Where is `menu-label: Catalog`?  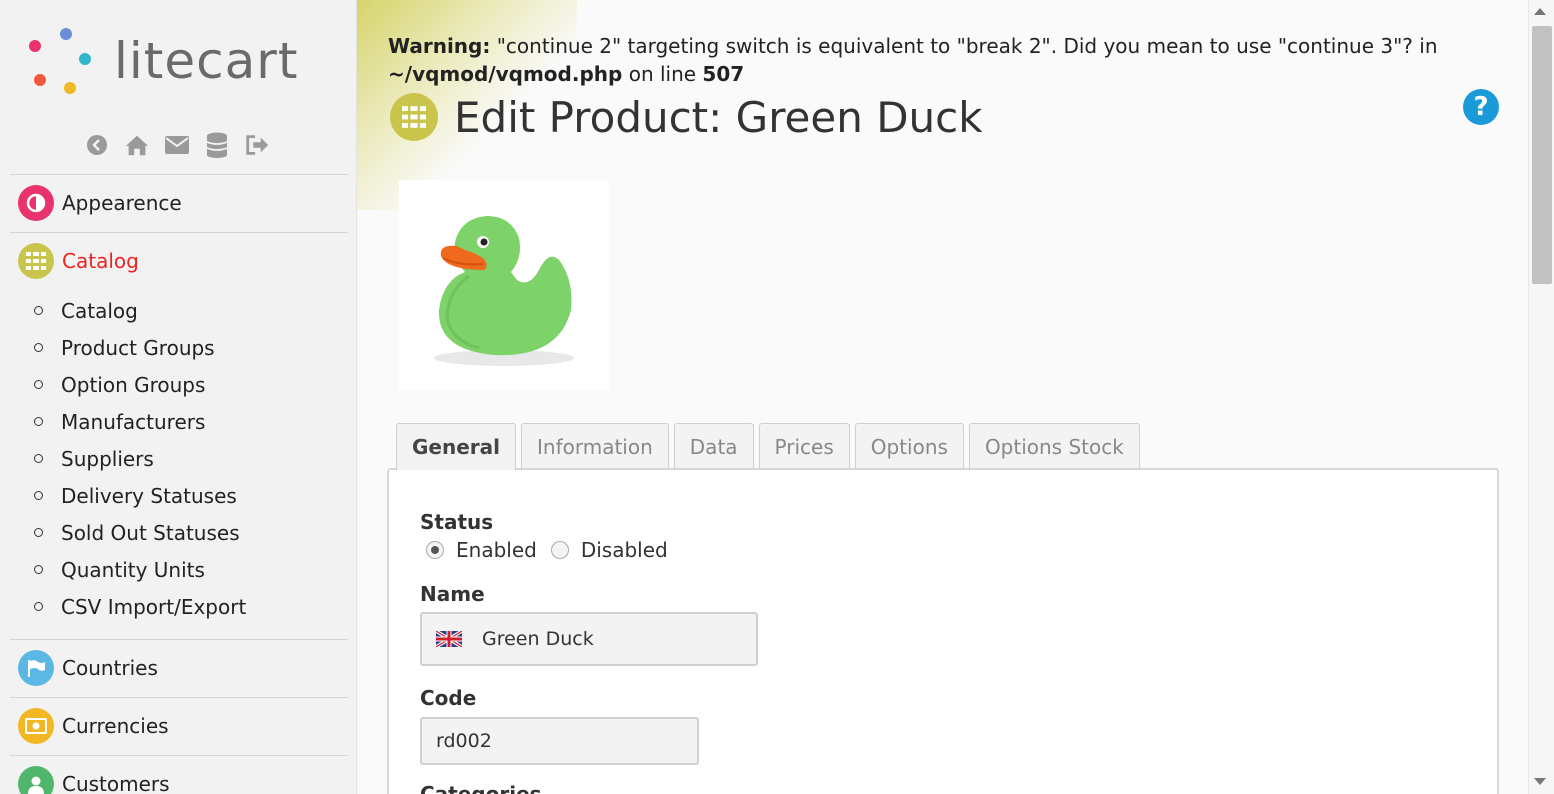 menu-label: Catalog is located at coordinates (100, 261).